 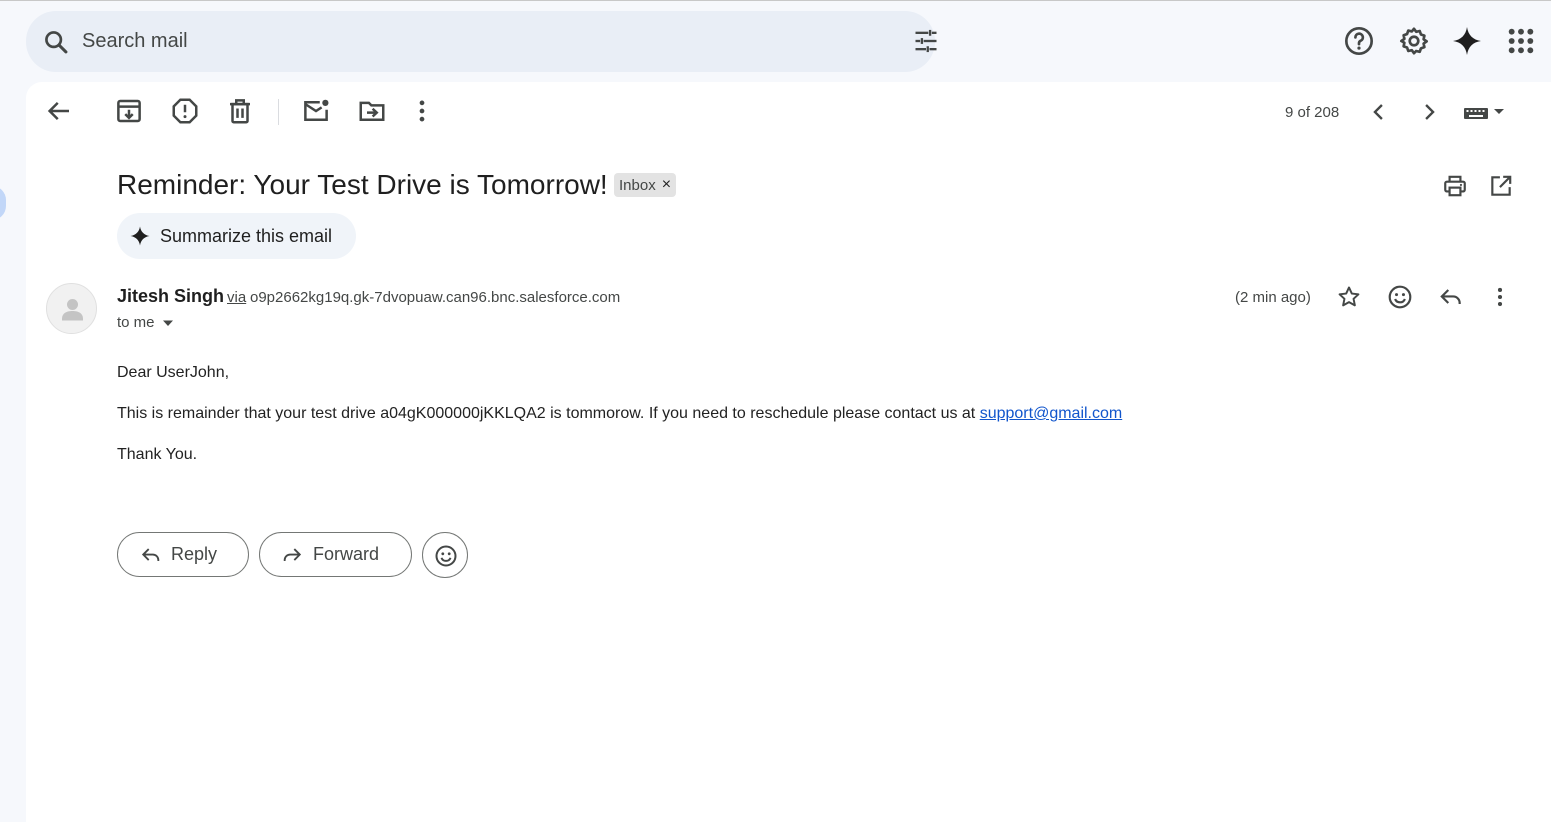 I want to click on sender-avatar, so click(x=71, y=308).